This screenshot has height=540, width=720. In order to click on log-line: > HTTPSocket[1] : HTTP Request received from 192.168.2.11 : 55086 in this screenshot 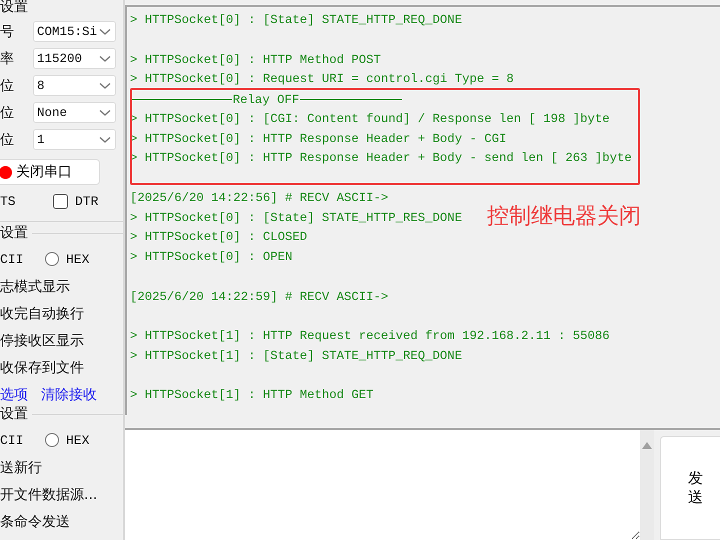, I will do `click(370, 336)`.